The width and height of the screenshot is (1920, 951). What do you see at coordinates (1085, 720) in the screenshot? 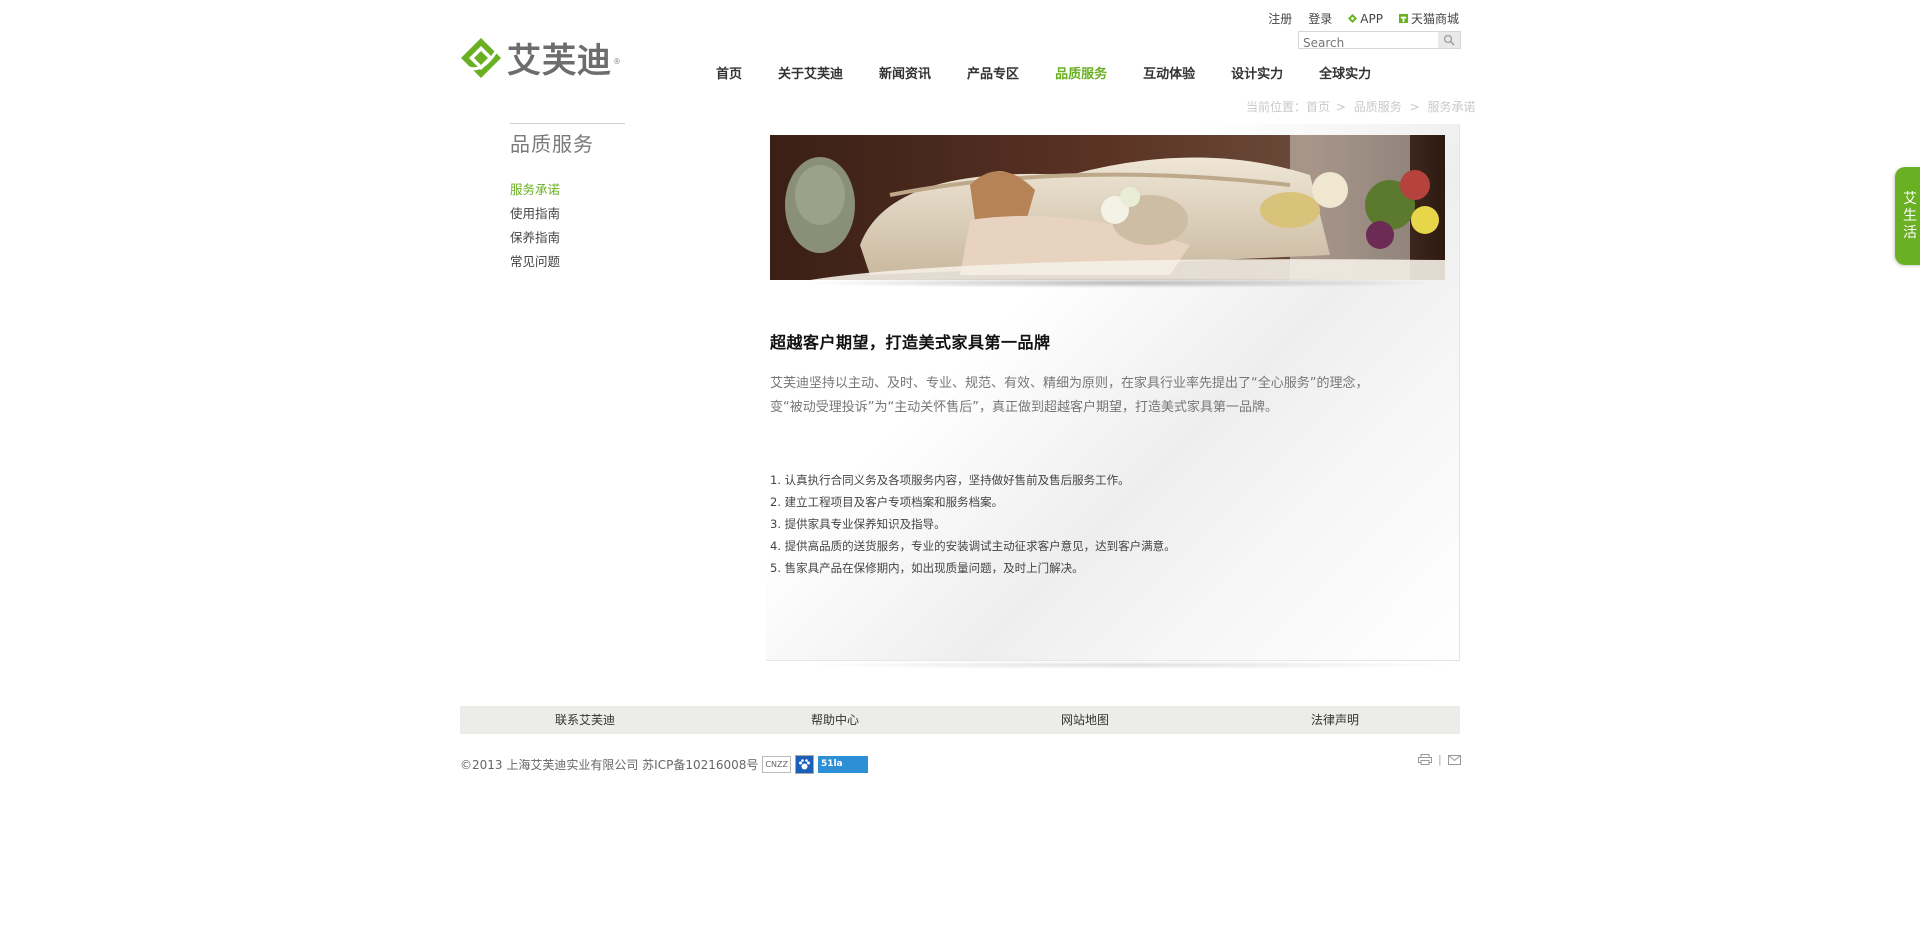
I see `footer-link-sitemap: 网站地图` at bounding box center [1085, 720].